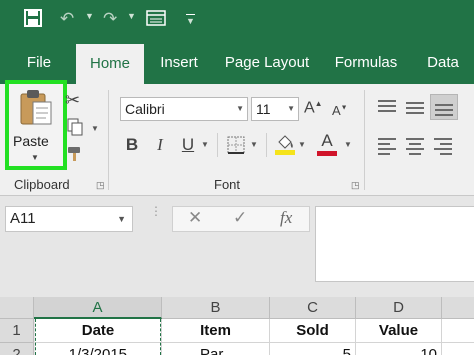 This screenshot has width=474, height=355. I want to click on copy-caret-icon: ▼, so click(95, 128).